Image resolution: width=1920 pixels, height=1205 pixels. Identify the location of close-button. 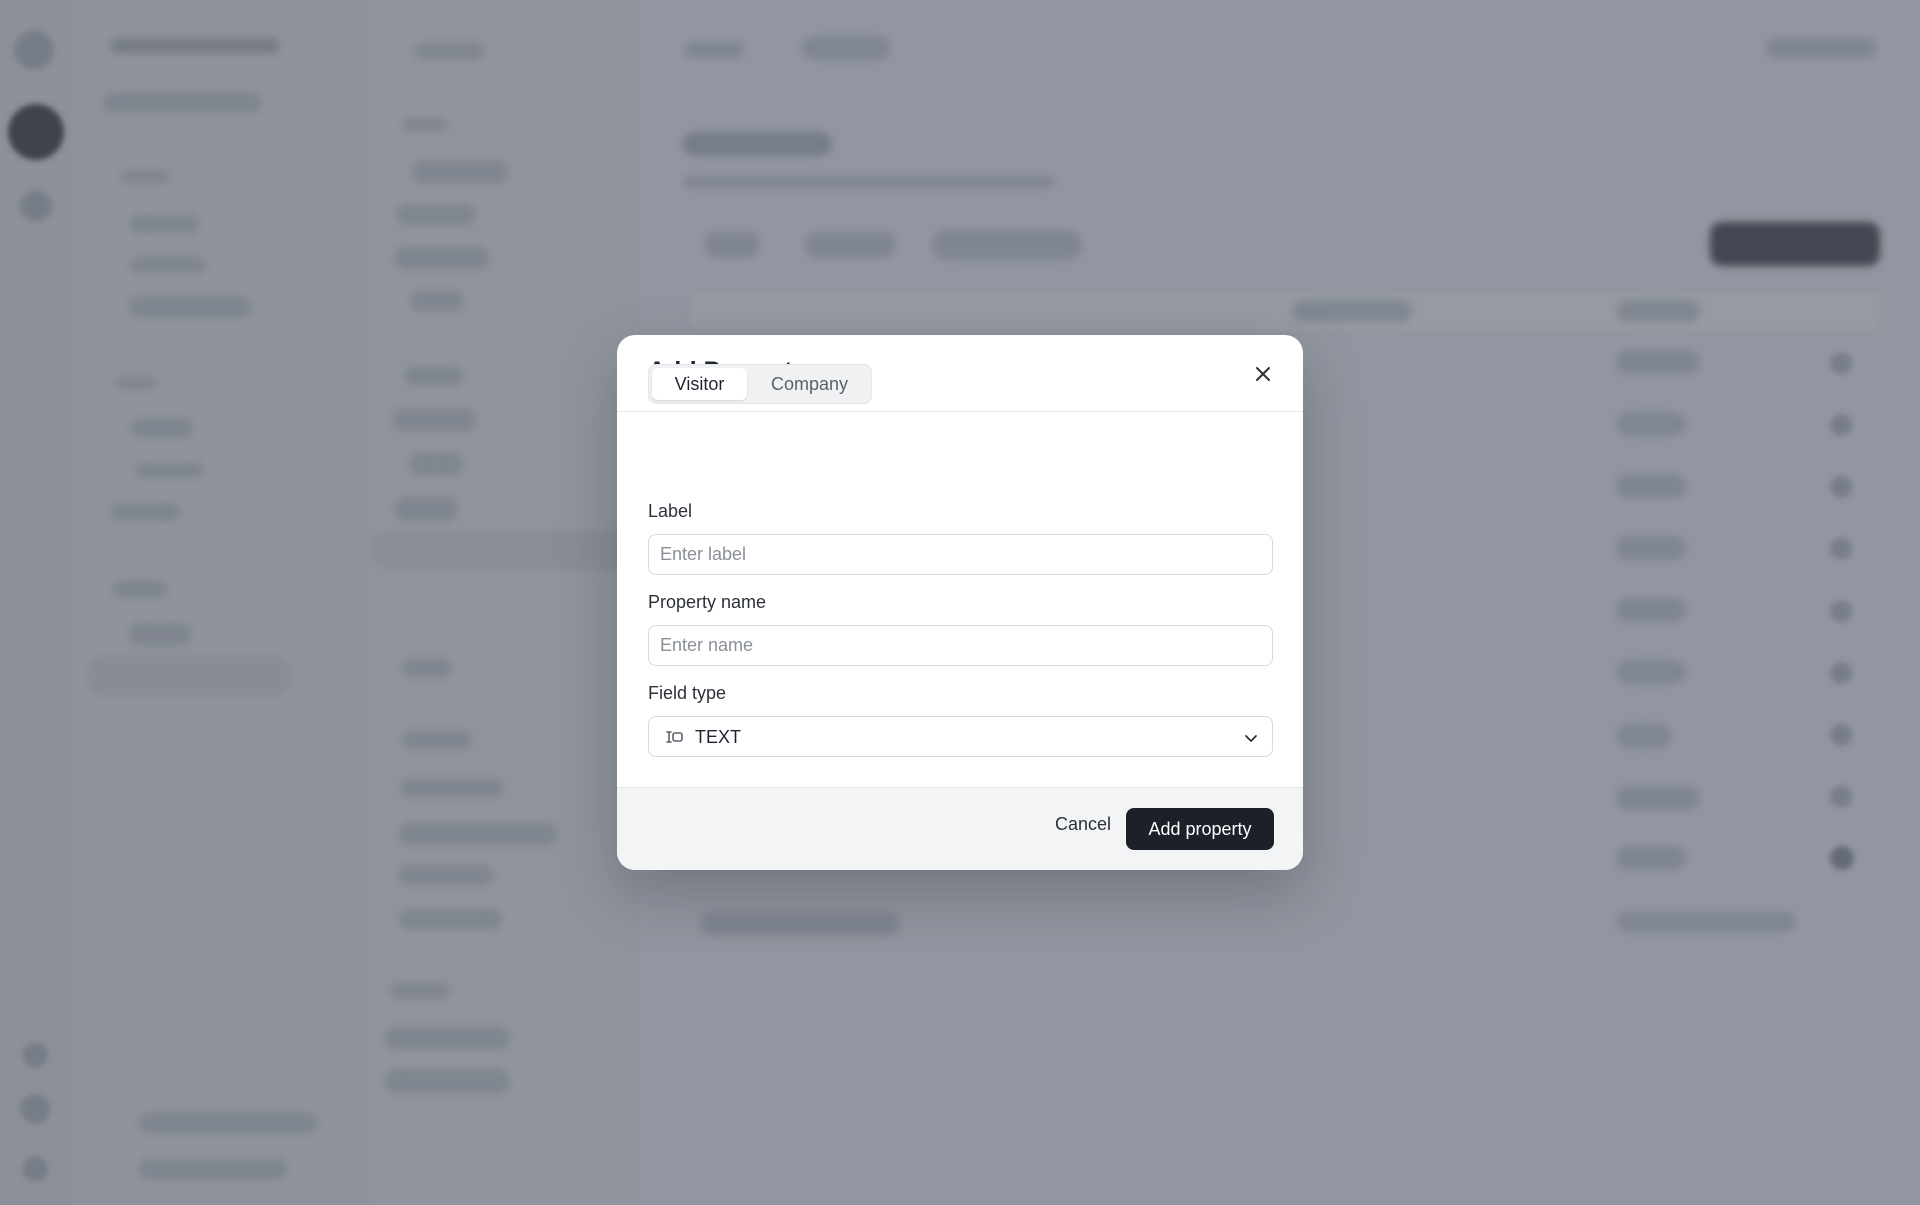
(1263, 374).